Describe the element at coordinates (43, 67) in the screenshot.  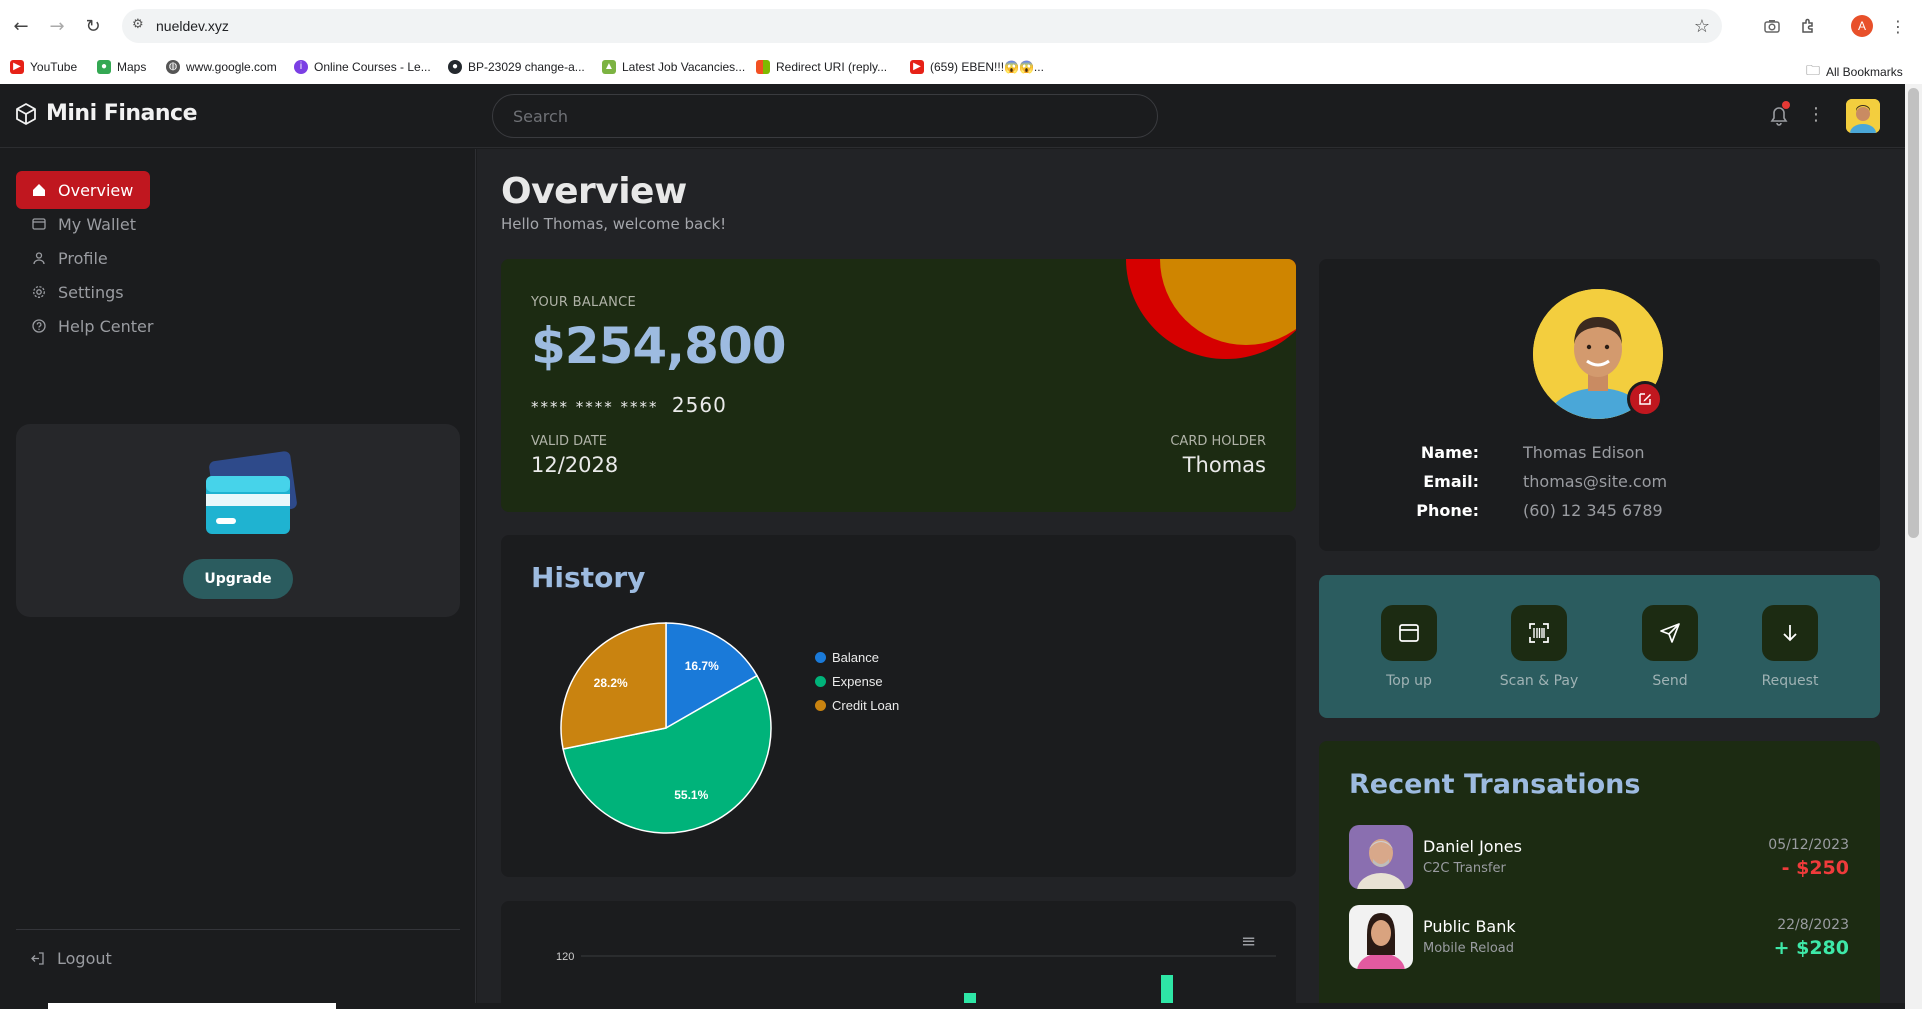
I see `bookmark-youtube: ▶ YouTube` at that location.